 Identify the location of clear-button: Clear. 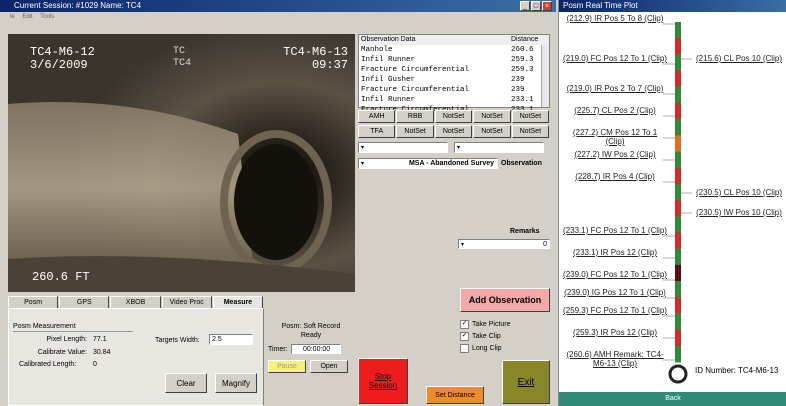
(186, 383).